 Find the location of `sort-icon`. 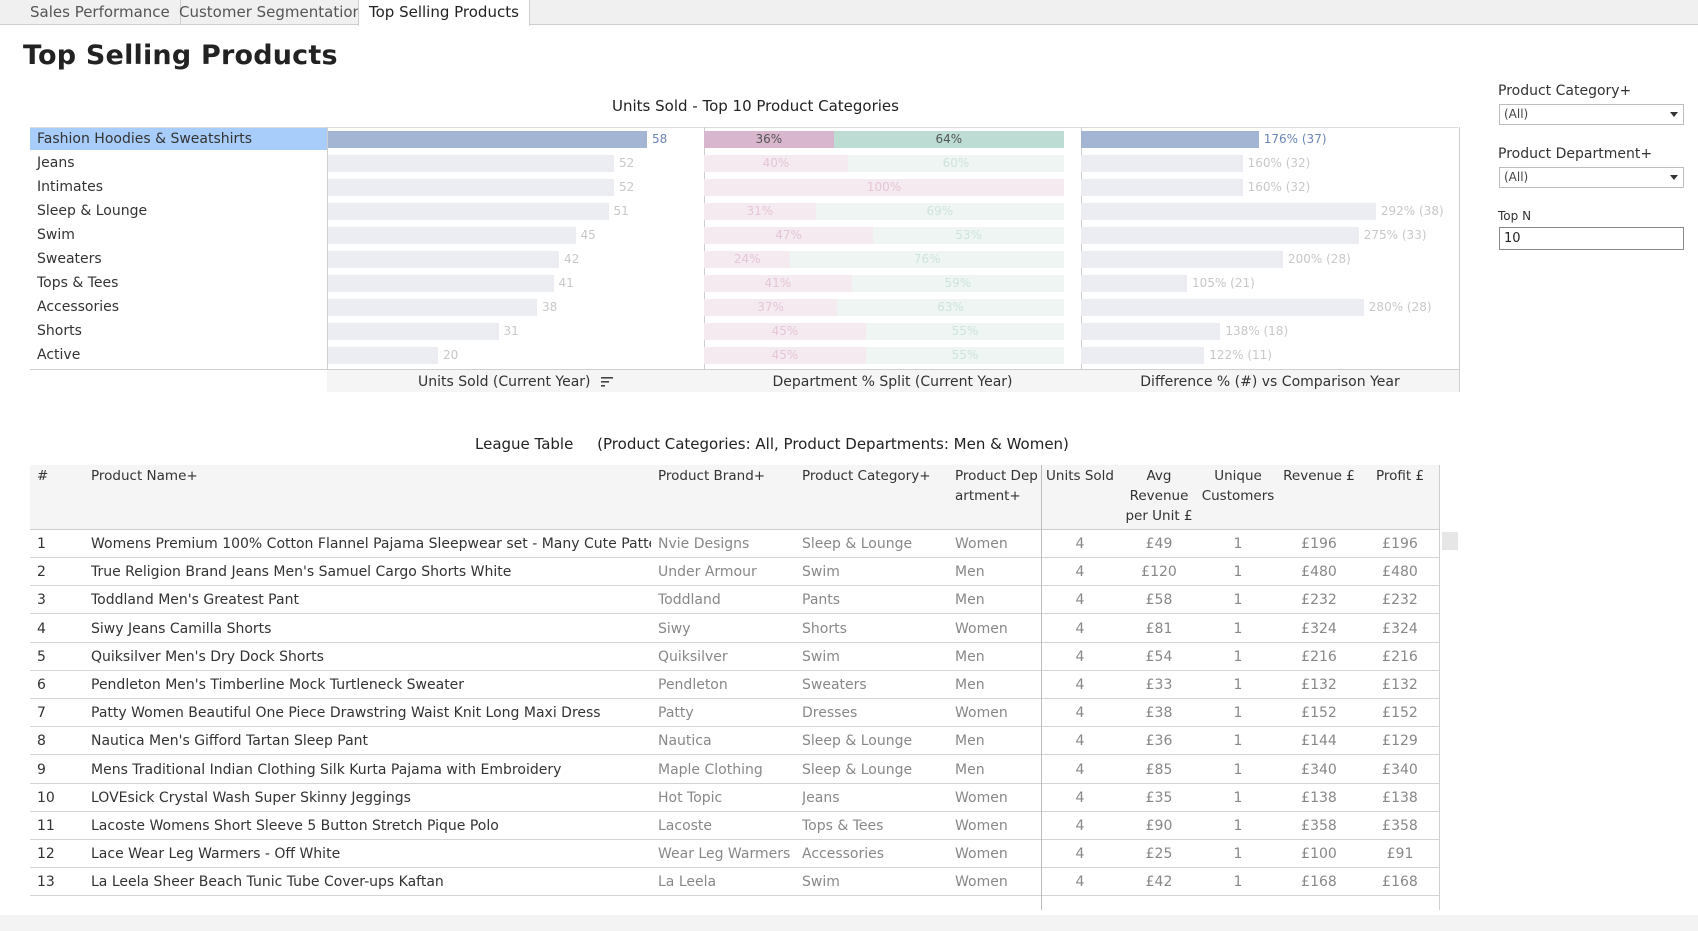

sort-icon is located at coordinates (606, 382).